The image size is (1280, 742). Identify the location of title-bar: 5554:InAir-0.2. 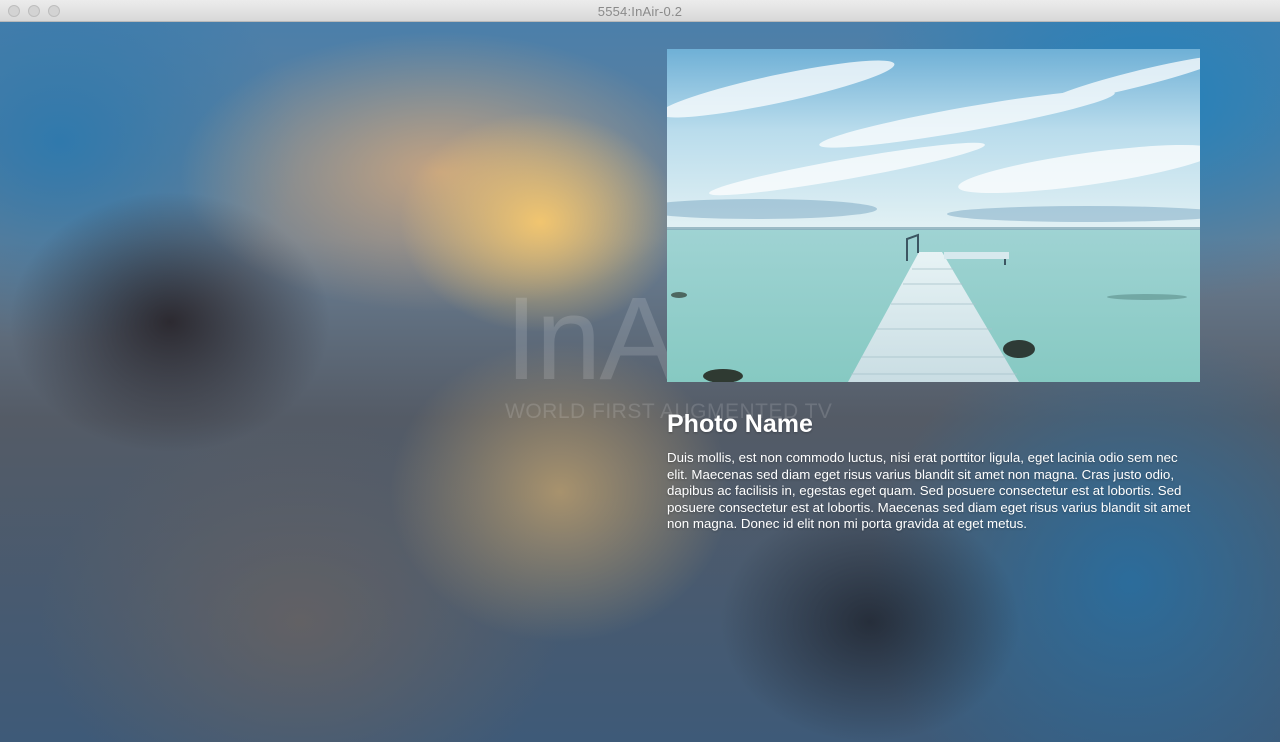
(640, 11).